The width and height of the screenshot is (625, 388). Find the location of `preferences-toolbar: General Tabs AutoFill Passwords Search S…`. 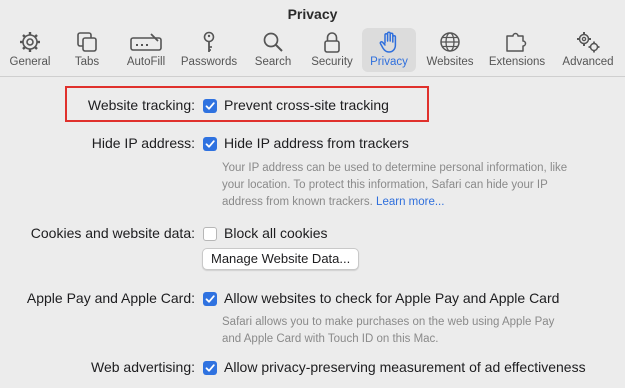

preferences-toolbar: General Tabs AutoFill Passwords Search S… is located at coordinates (312, 50).